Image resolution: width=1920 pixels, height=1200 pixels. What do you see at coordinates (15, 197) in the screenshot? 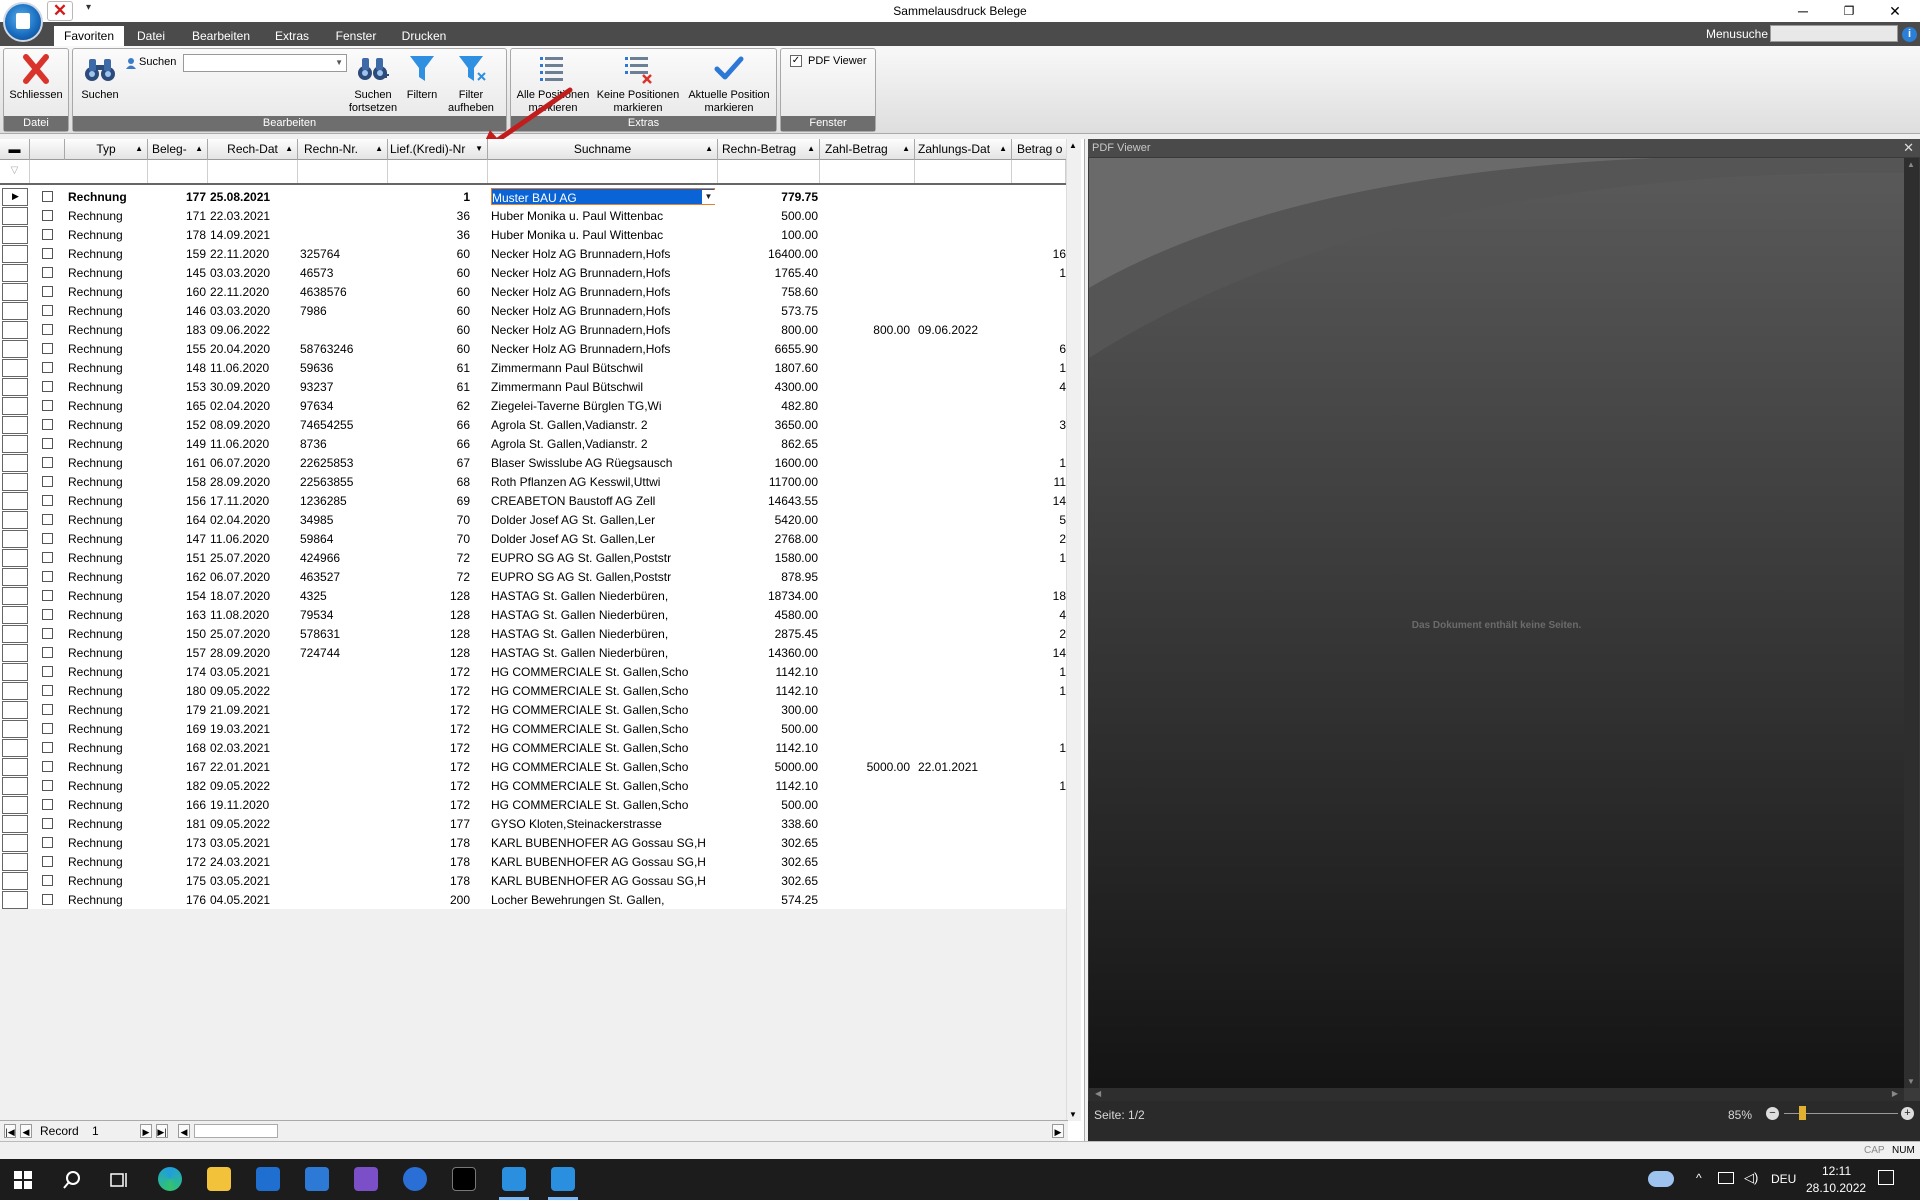
I see `row-selector: ▶` at bounding box center [15, 197].